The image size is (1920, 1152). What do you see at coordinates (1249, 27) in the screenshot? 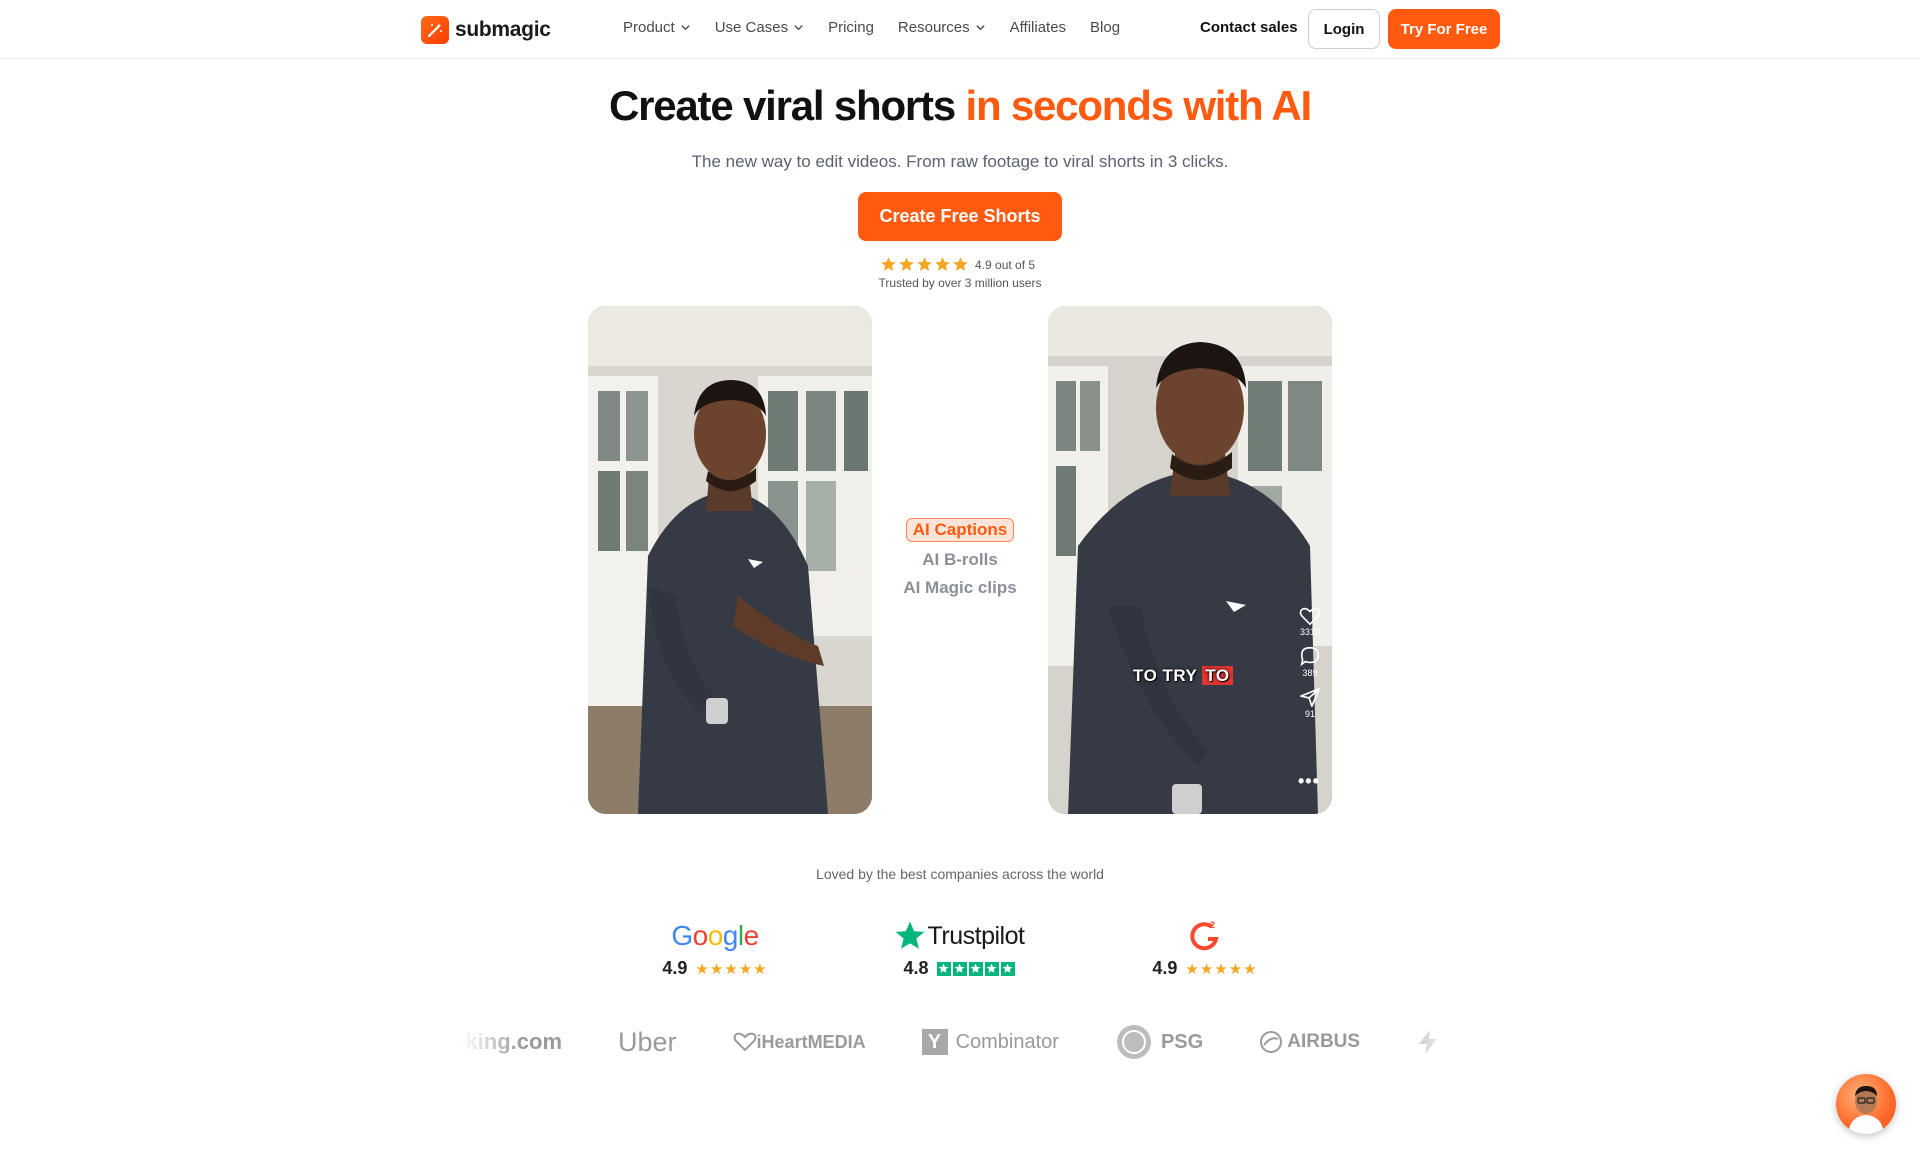
I see `contact-sales-link: Contact sales` at bounding box center [1249, 27].